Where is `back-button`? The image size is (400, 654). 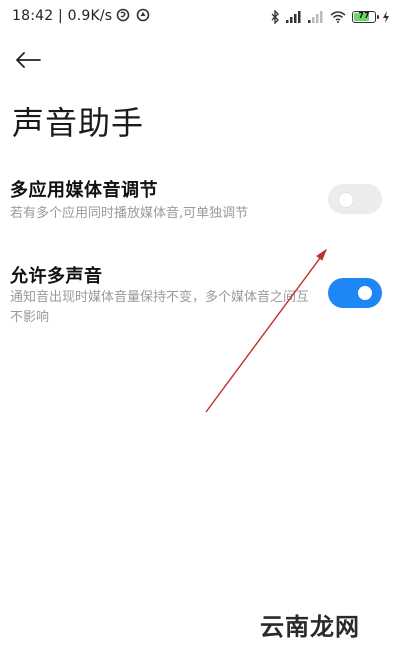
back-button is located at coordinates (28, 60).